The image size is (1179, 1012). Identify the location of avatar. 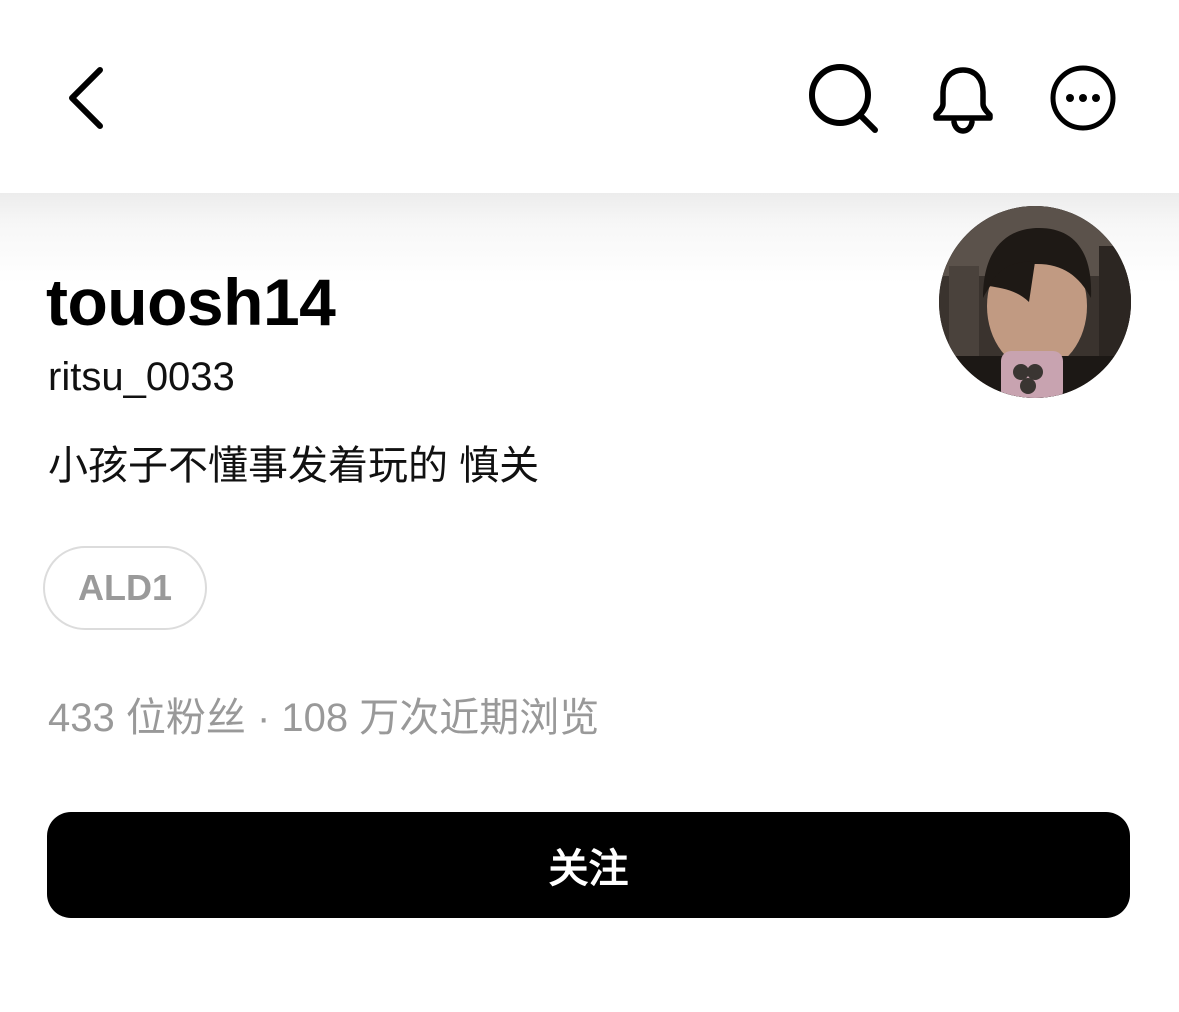
(1035, 302).